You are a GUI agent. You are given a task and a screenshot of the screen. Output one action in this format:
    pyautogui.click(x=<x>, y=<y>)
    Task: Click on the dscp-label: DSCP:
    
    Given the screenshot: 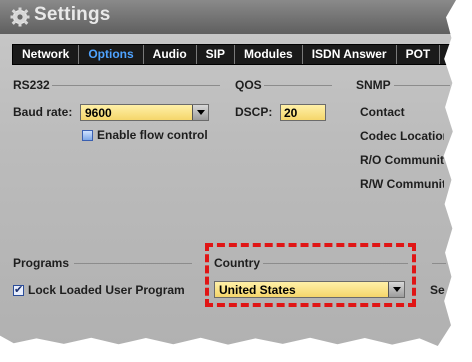 What is the action you would take?
    pyautogui.click(x=254, y=112)
    